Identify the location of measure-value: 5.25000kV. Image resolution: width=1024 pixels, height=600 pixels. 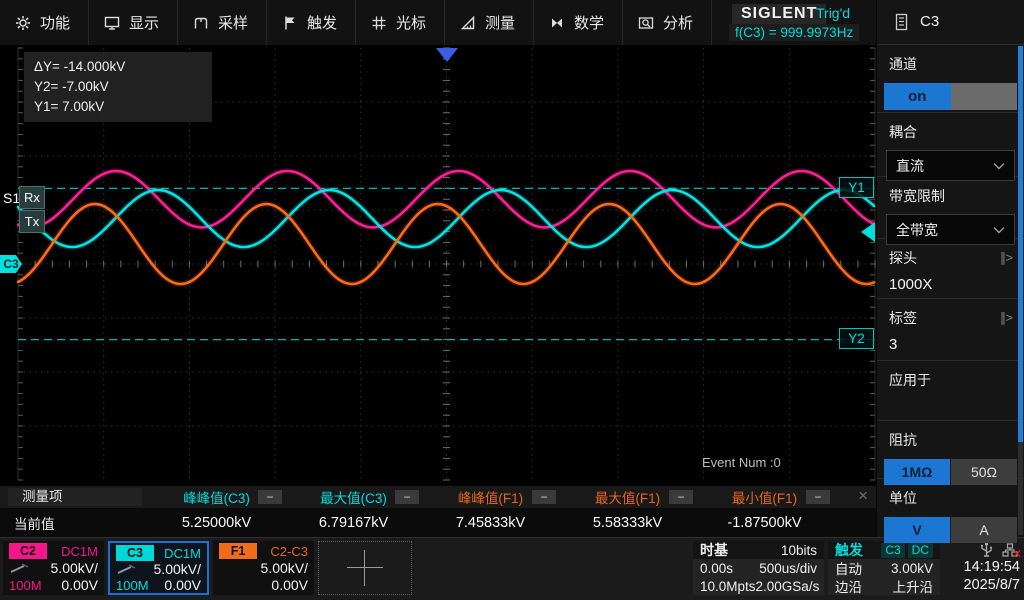
(216, 522).